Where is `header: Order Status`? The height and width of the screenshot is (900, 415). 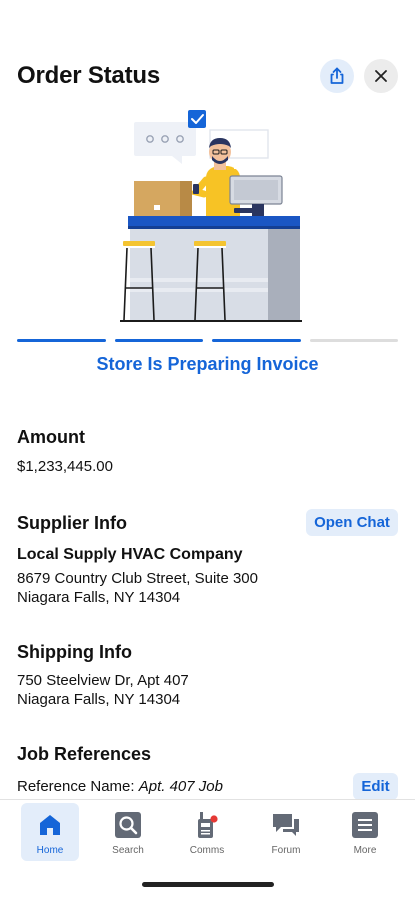
header: Order Status is located at coordinates (207, 78).